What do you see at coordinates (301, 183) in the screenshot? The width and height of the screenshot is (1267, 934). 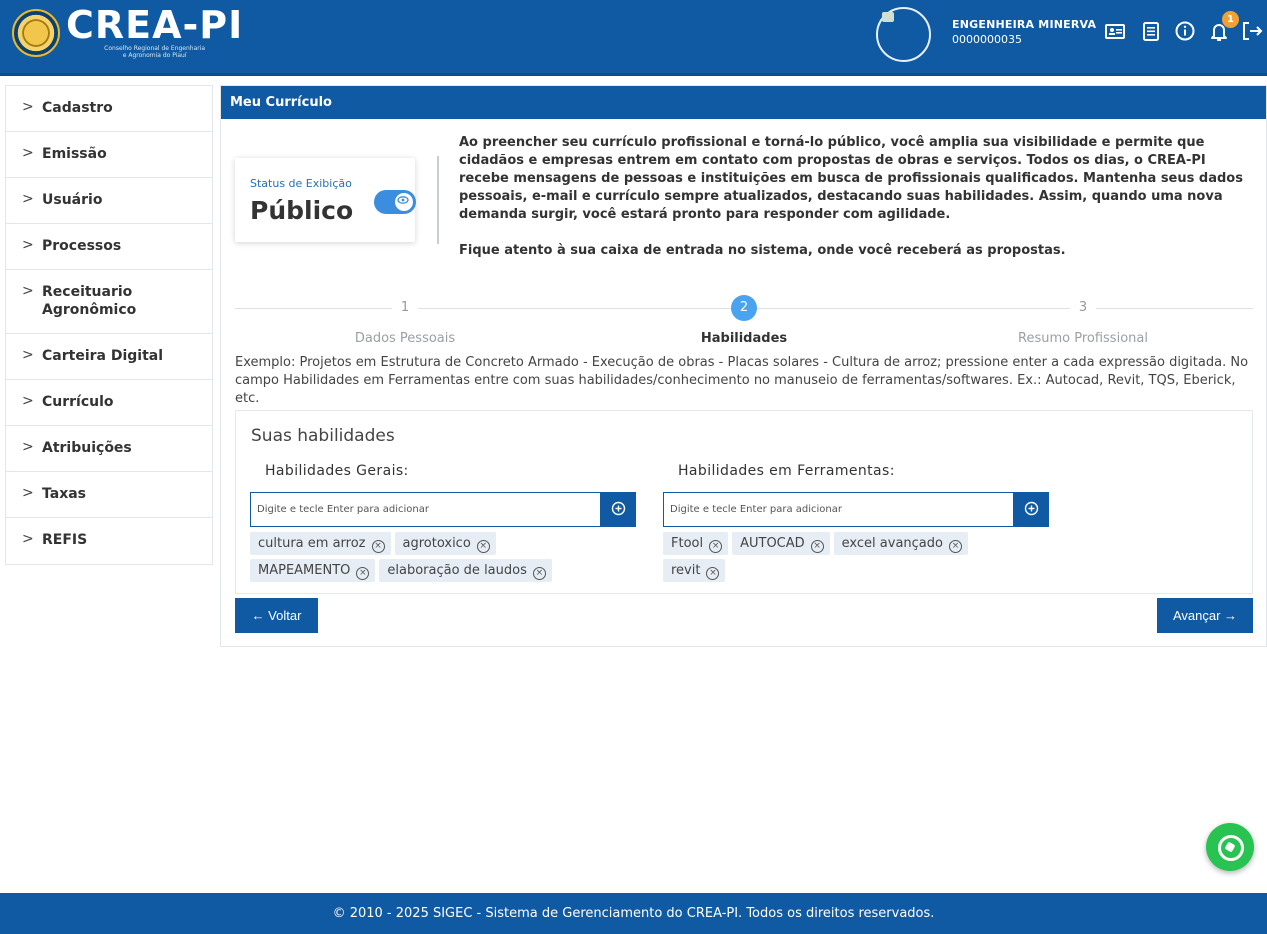 I see `status-label: Status de Exibição` at bounding box center [301, 183].